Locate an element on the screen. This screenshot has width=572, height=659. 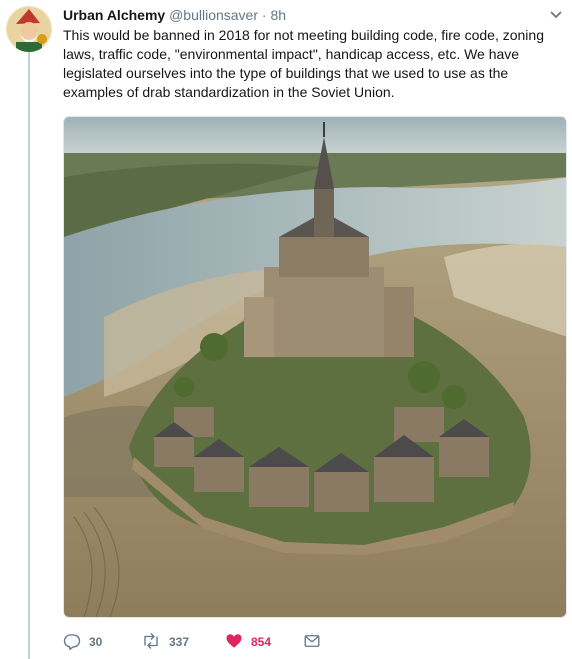
reply-count: 30 is located at coordinates (96, 642).